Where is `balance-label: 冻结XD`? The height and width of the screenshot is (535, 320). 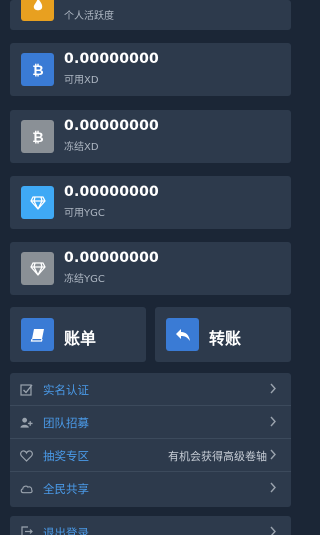 balance-label: 冻结XD is located at coordinates (81, 147).